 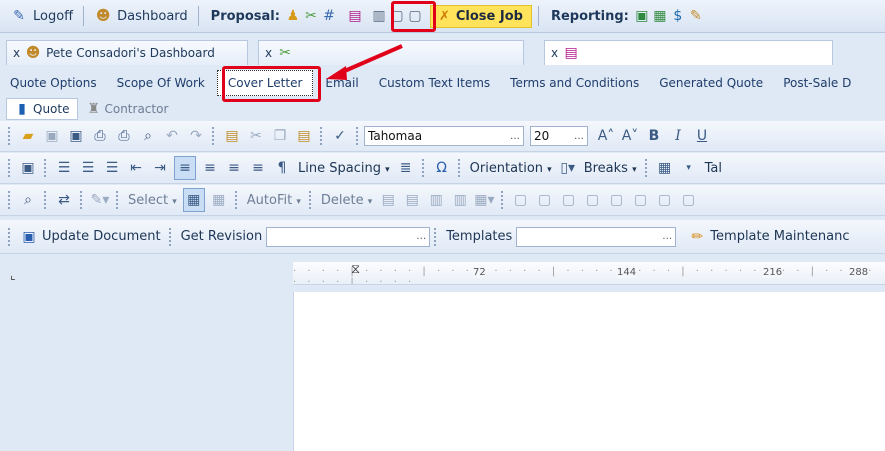 What do you see at coordinates (161, 83) in the screenshot?
I see `tab-scope-of-work: Scope Of Work` at bounding box center [161, 83].